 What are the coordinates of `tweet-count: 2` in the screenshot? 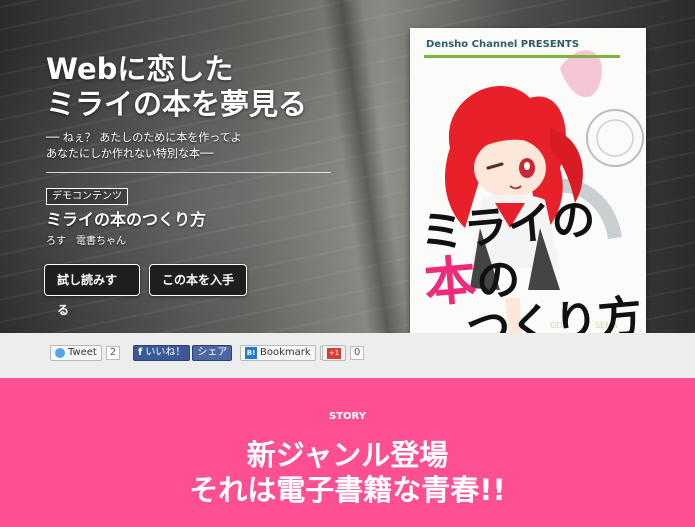 It's located at (113, 353).